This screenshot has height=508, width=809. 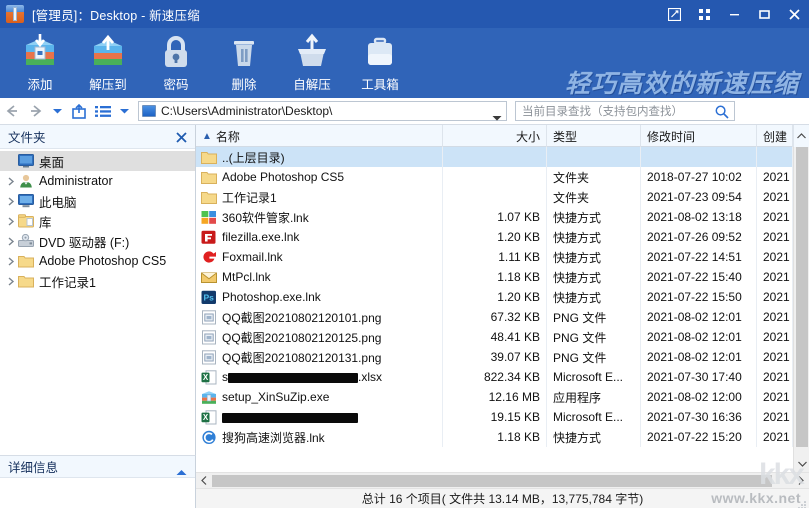 I want to click on column-header-created: 创建, so click(x=775, y=136).